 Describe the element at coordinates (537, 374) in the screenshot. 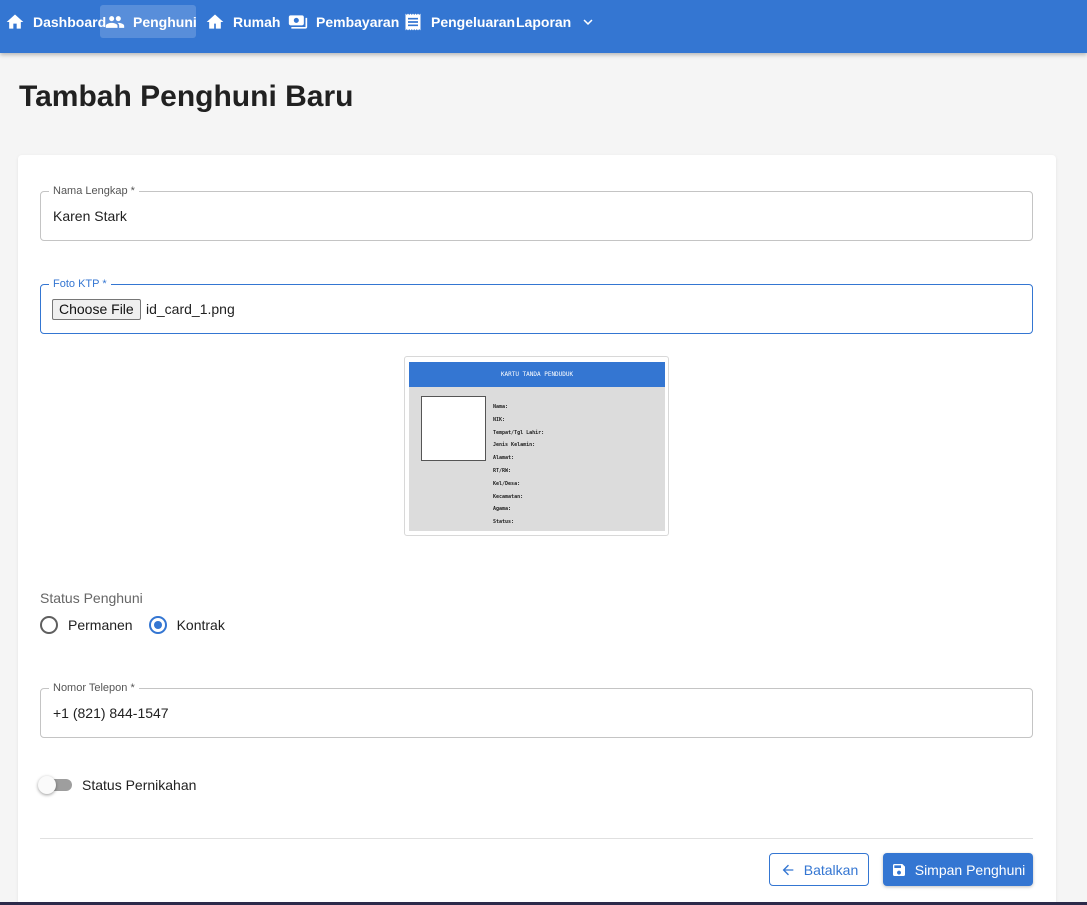

I see `ktp-card-header: KARTU TANDA PENDUDUK` at that location.